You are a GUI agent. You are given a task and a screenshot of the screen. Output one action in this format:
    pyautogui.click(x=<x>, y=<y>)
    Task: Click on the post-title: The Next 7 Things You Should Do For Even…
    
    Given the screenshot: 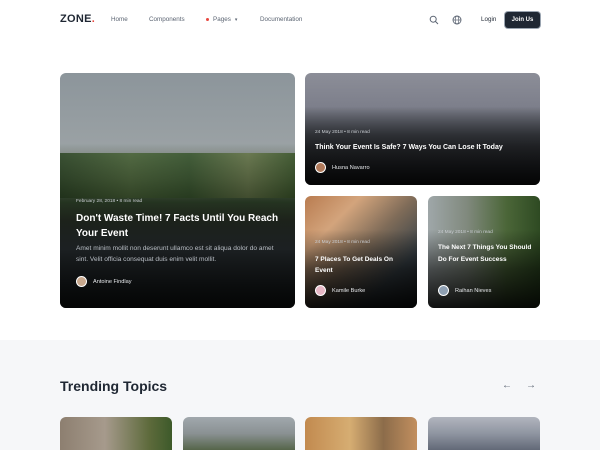 What is the action you would take?
    pyautogui.click(x=485, y=254)
    